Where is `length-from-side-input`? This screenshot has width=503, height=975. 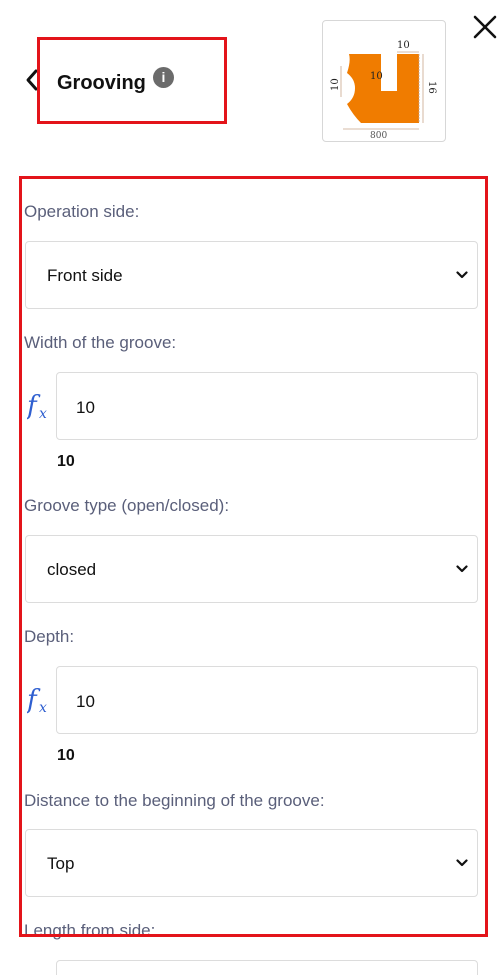
length-from-side-input is located at coordinates (267, 967).